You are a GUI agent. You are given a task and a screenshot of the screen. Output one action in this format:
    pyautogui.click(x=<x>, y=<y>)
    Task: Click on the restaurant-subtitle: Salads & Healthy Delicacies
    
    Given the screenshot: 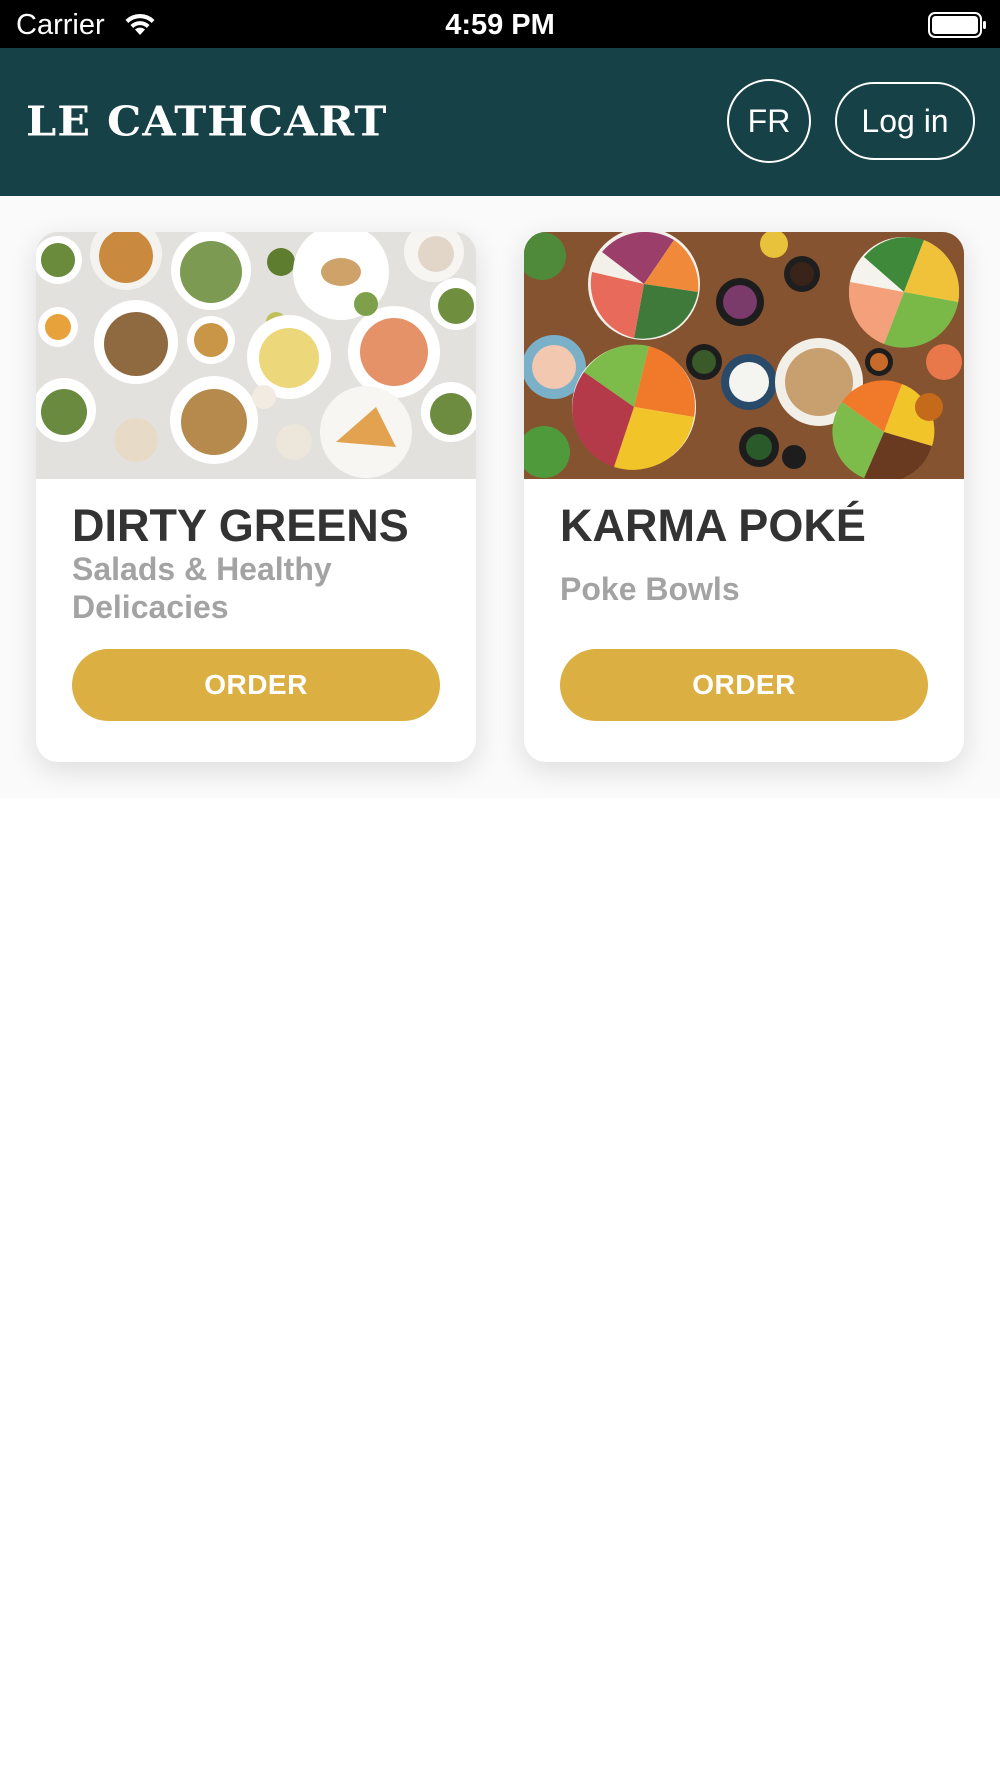 What is the action you would take?
    pyautogui.click(x=202, y=588)
    